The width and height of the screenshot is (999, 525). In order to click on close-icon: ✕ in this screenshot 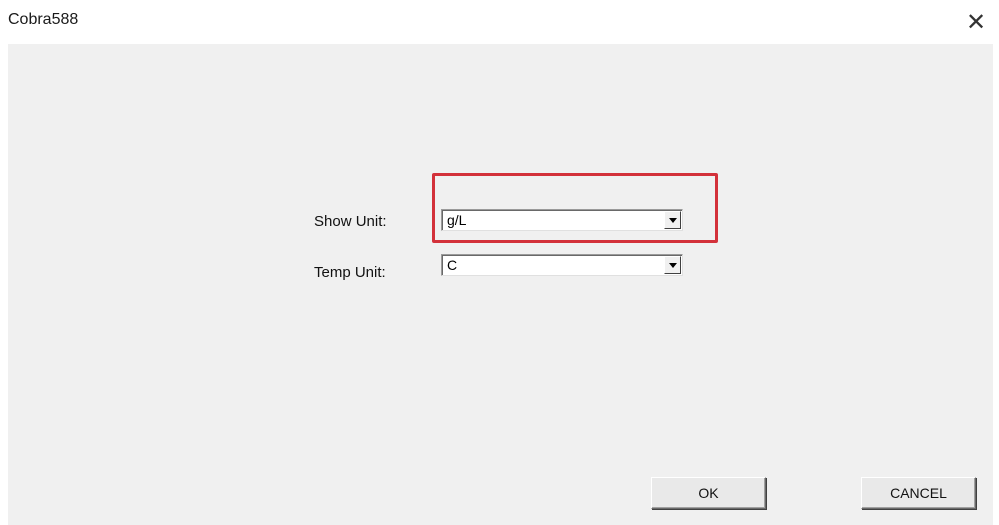, I will do `click(976, 22)`.